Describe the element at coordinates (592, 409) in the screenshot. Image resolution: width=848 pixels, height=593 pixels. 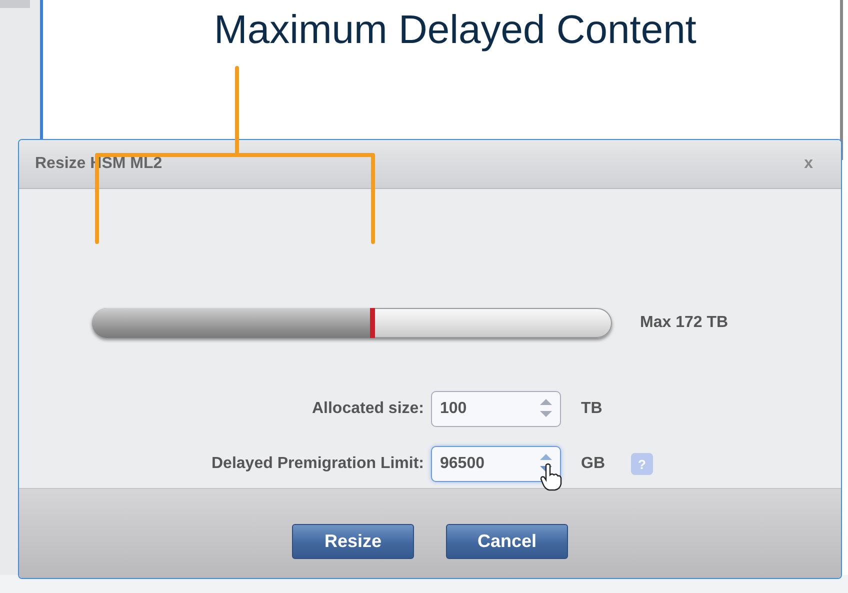
I see `unit-label: TB` at that location.